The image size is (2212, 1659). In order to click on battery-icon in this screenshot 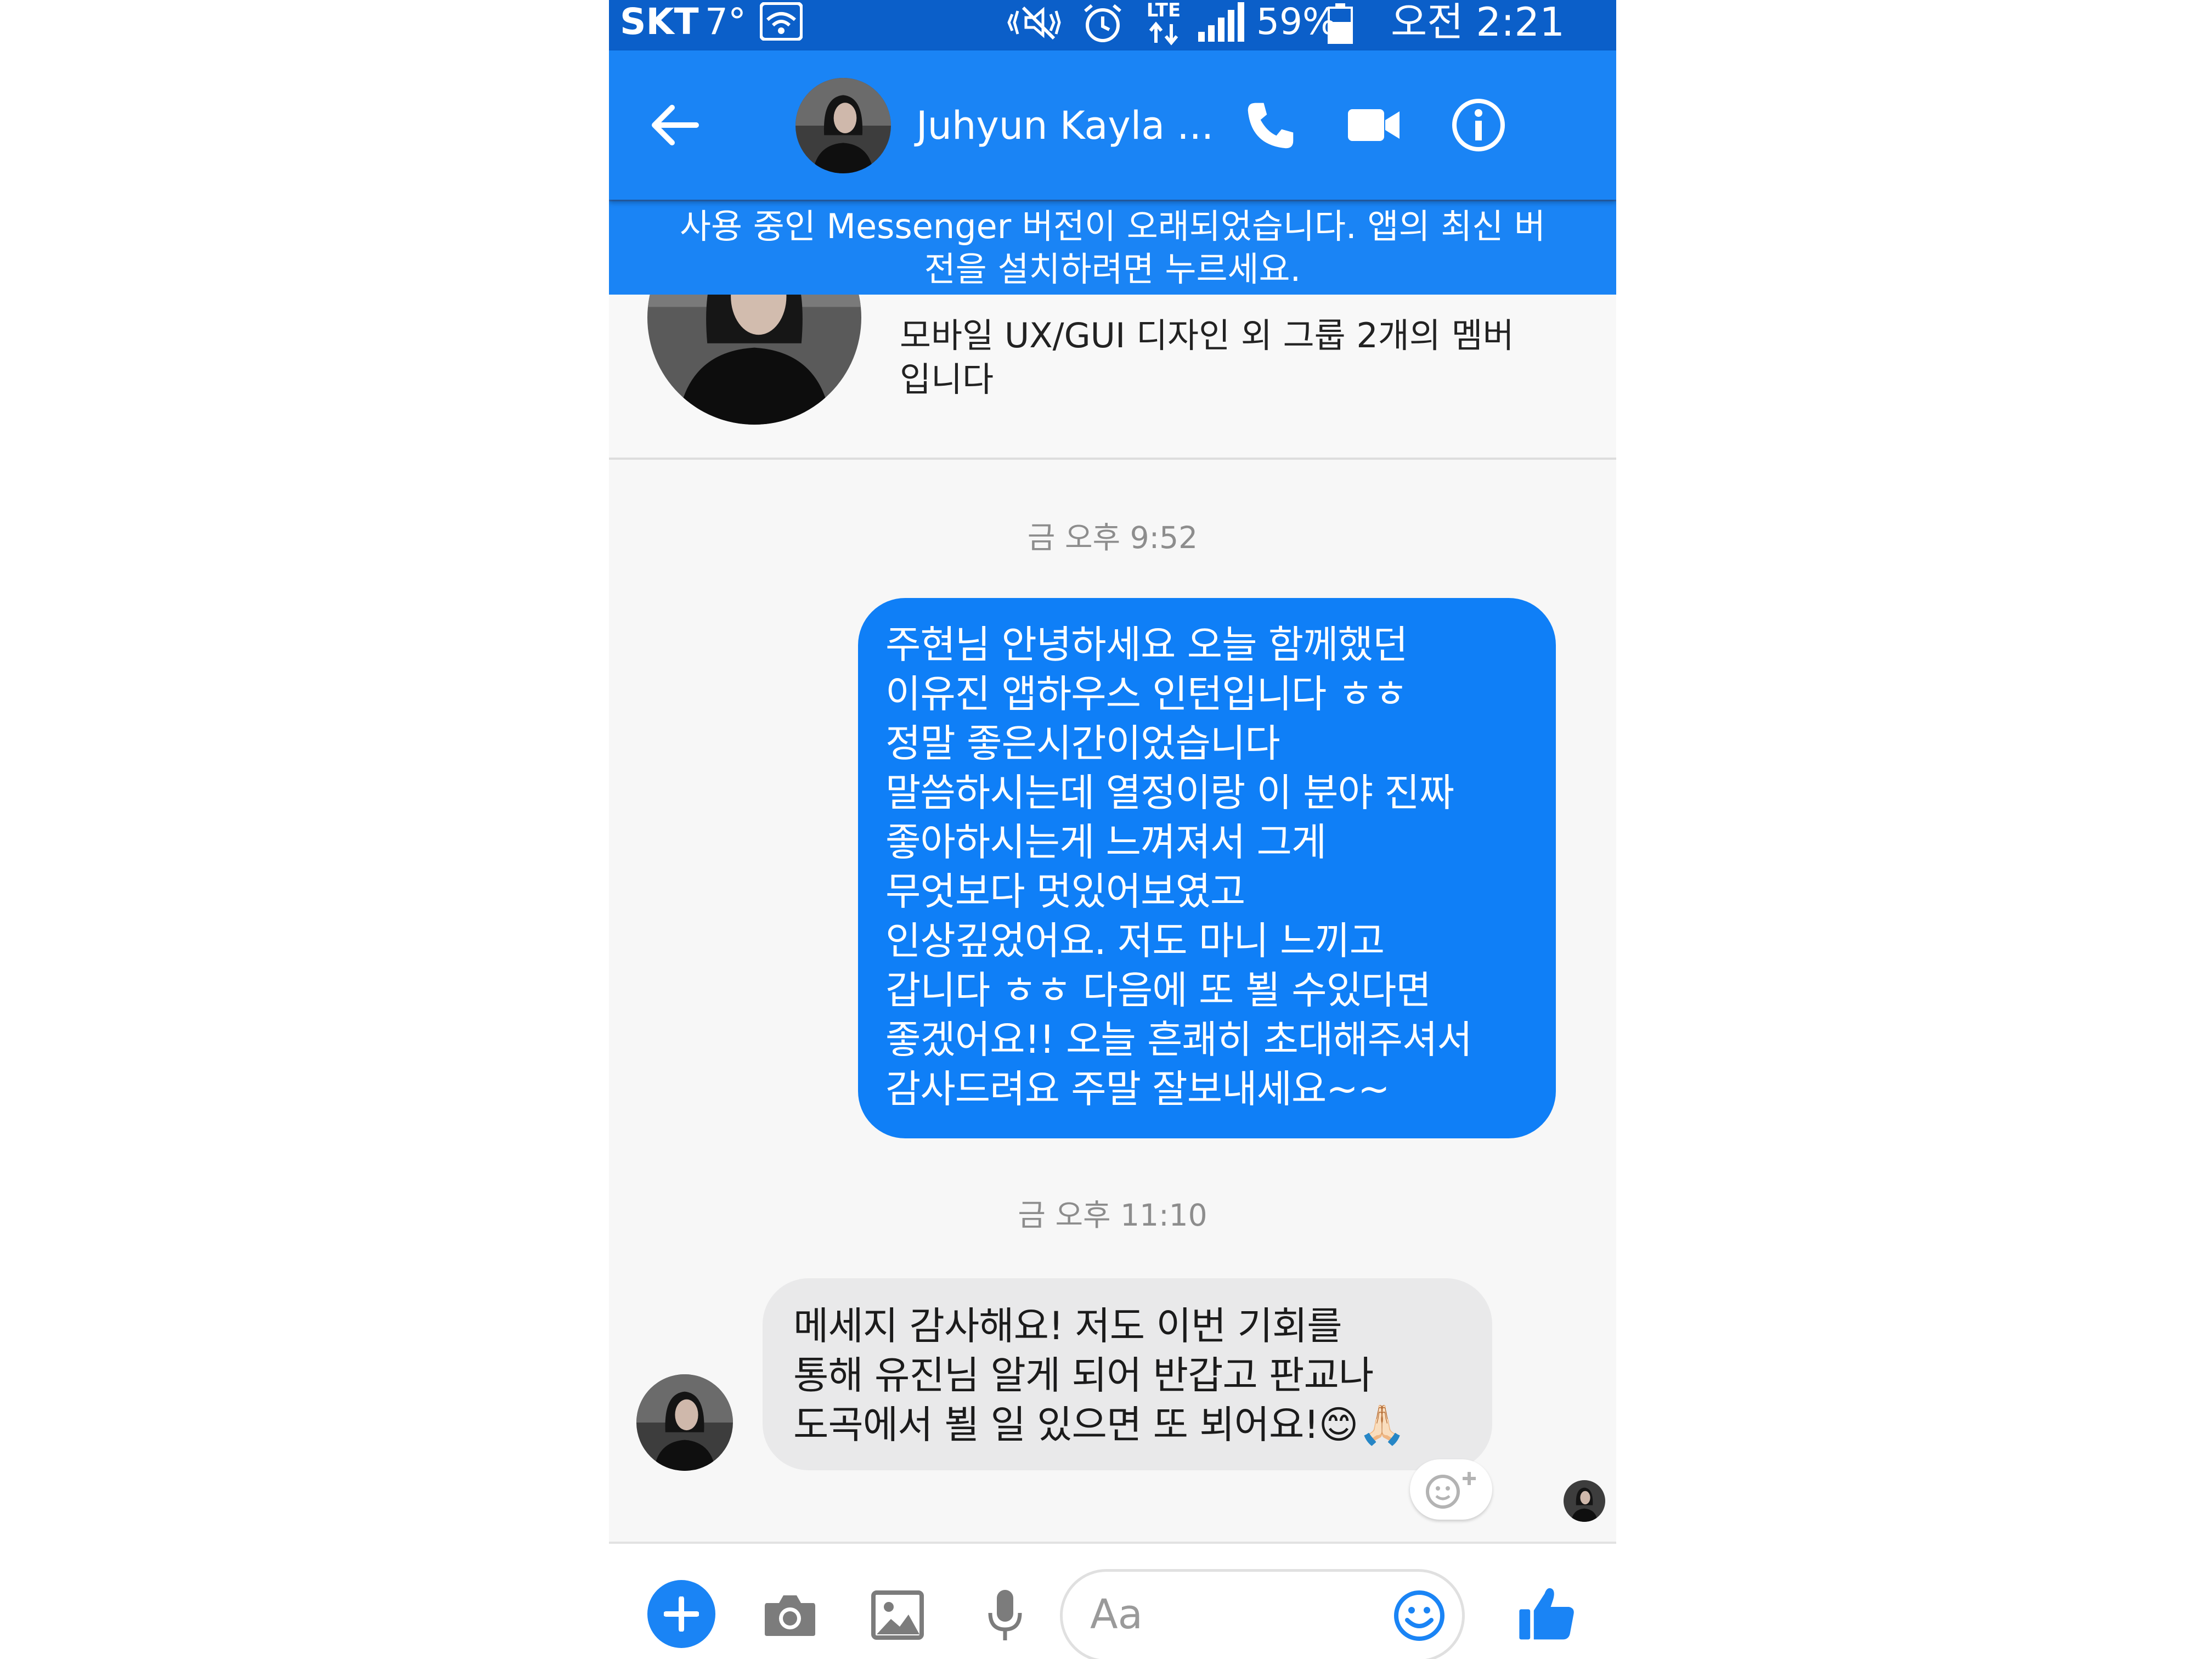, I will do `click(1341, 27)`.